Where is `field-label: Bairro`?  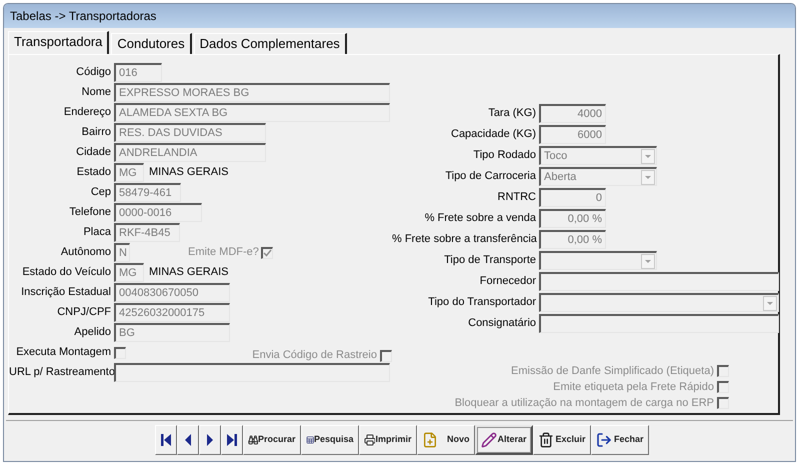 field-label: Bairro is located at coordinates (96, 132).